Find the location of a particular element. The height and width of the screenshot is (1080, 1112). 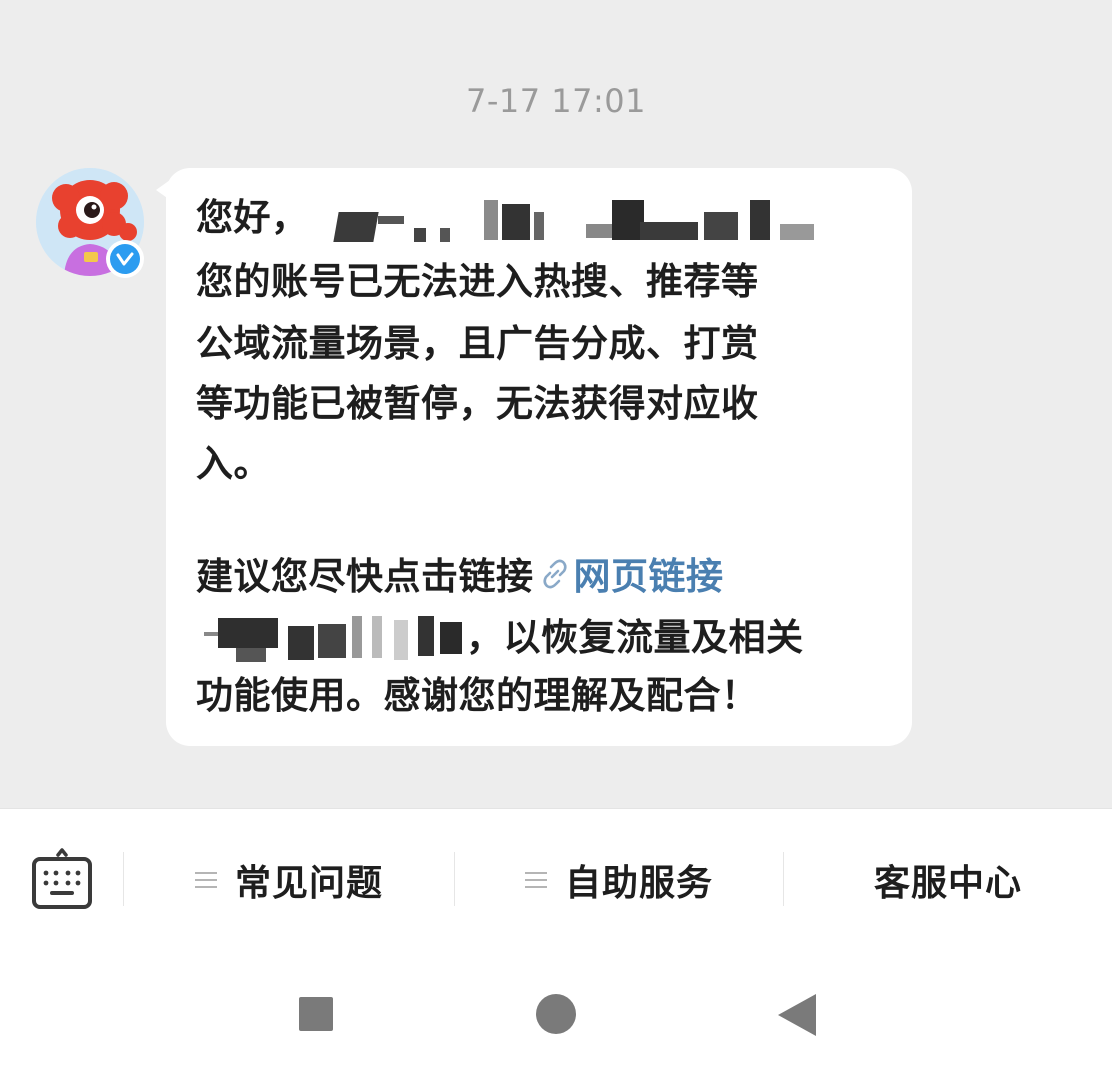

self-service-label: 自助服务 is located at coordinates (638, 883).